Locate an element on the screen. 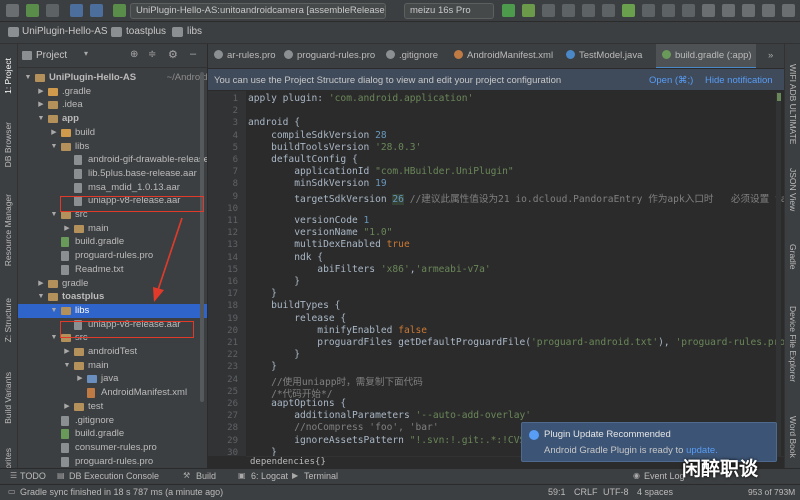  tab-json-view: JSON View is located at coordinates (793, 189).